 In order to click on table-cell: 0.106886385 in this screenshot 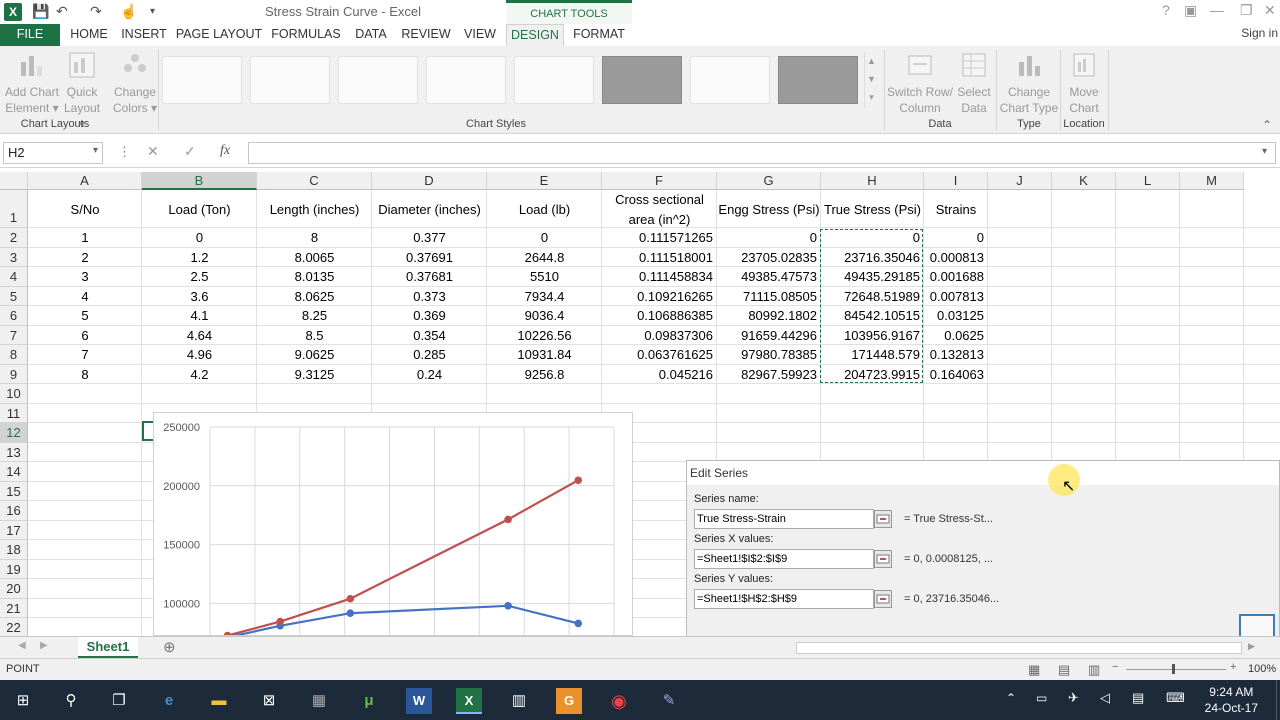, I will do `click(657, 315)`.